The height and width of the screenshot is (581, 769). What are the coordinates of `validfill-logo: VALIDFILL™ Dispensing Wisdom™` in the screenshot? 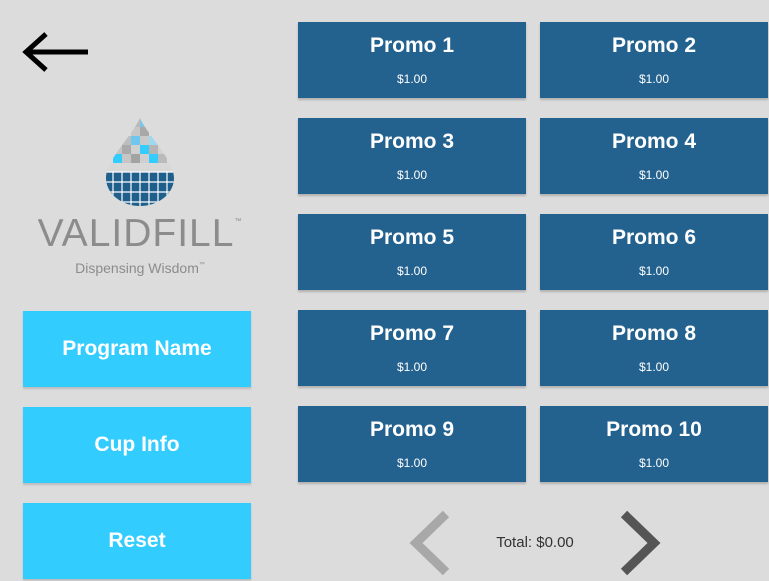 It's located at (140, 201).